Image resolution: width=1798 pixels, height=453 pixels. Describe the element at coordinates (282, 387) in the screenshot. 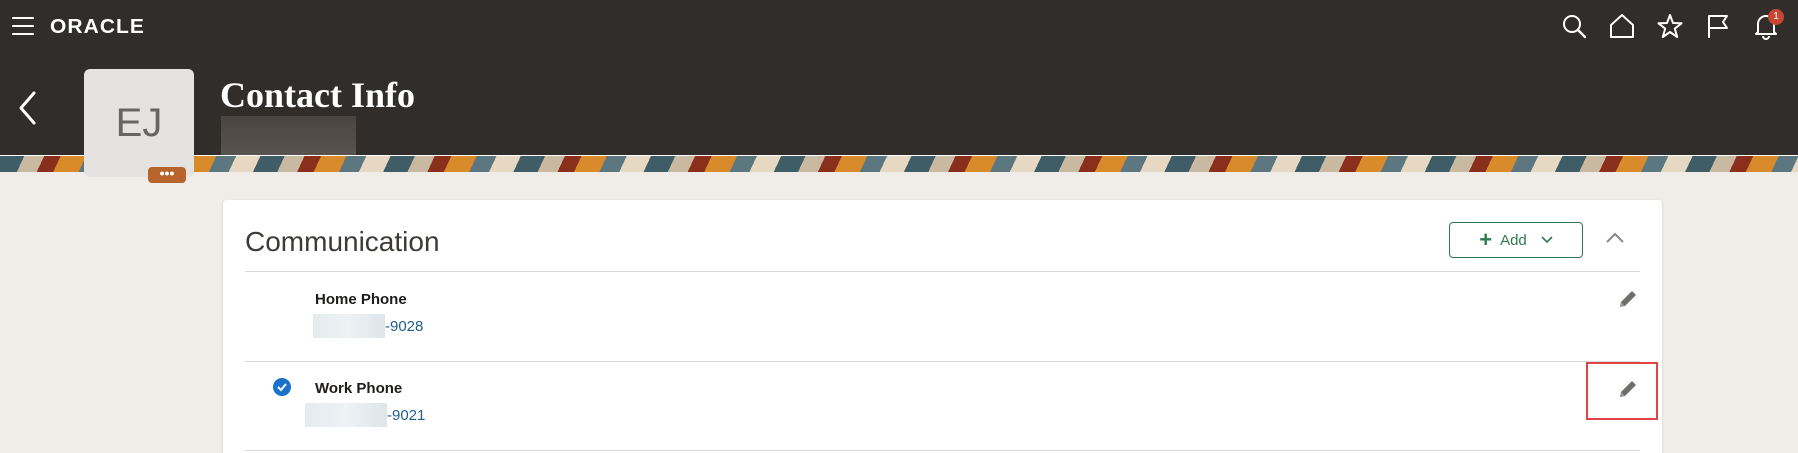

I see `primary-check-icon` at that location.